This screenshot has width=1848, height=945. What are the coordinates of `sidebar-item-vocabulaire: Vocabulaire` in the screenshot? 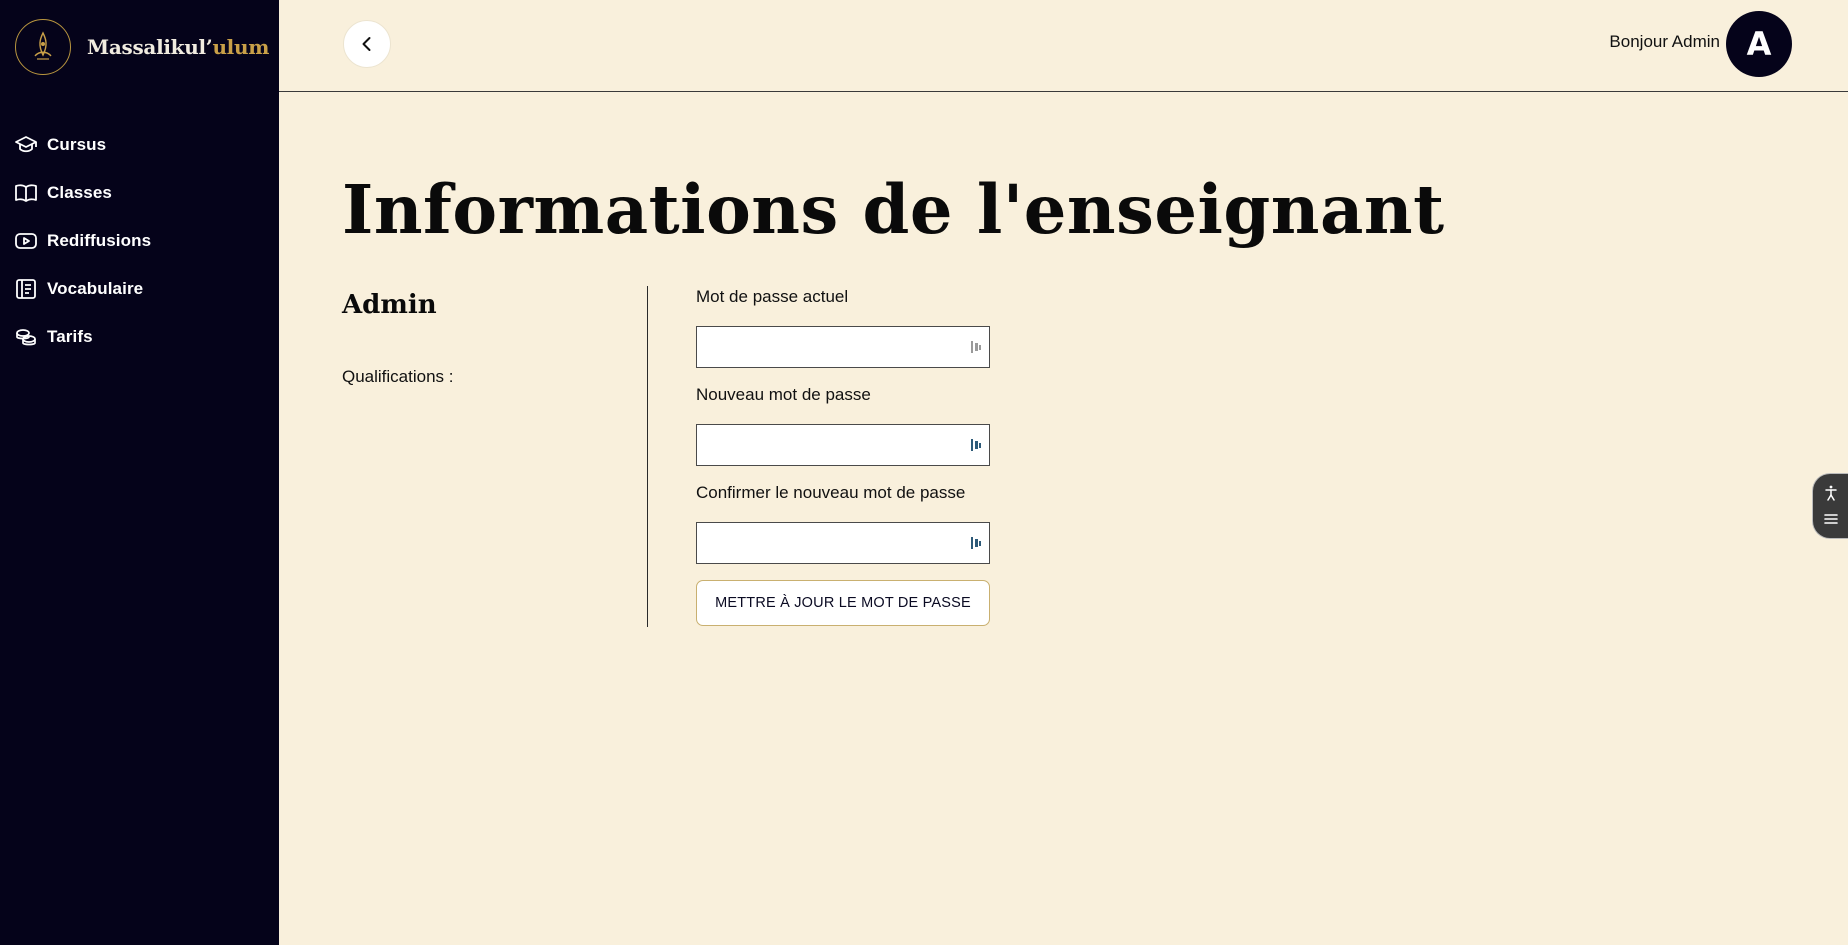 It's located at (82, 289).